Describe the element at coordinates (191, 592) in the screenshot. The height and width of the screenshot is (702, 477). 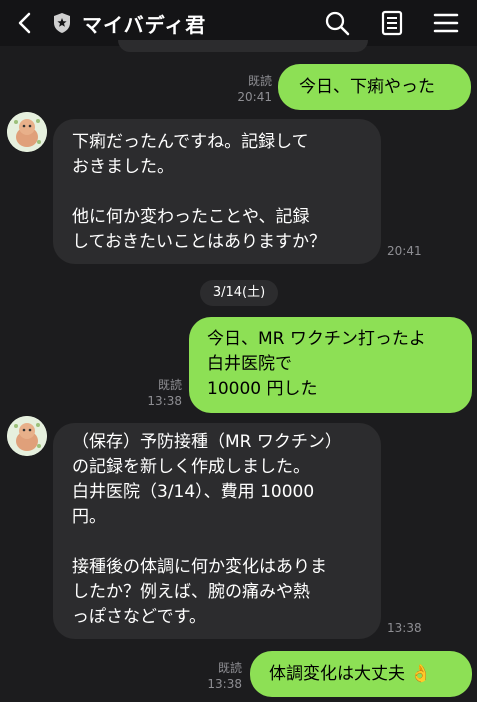
I see `message-text: したか？例えば、腕の痛みや熱` at that location.